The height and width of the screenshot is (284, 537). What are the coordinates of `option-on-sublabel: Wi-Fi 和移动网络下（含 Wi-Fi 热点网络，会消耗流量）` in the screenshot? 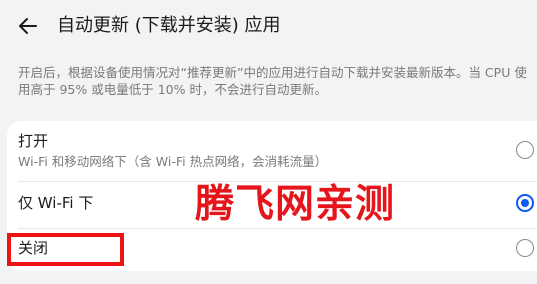 It's located at (173, 161).